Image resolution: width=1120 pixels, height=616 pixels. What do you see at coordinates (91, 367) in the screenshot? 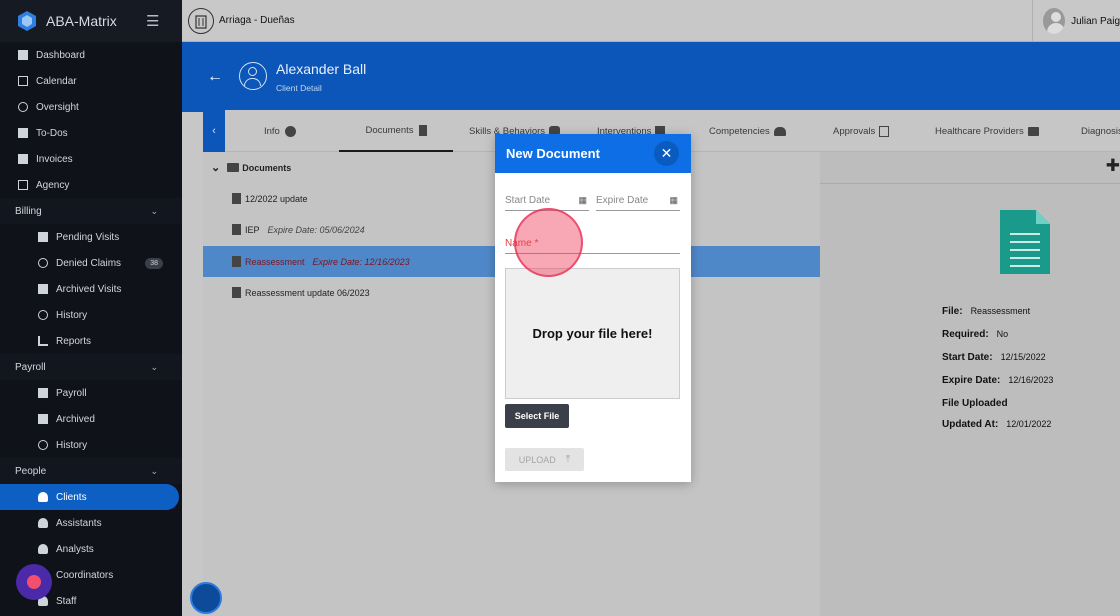
I see `sidebar-section-payroll: Payroll ⌄` at bounding box center [91, 367].